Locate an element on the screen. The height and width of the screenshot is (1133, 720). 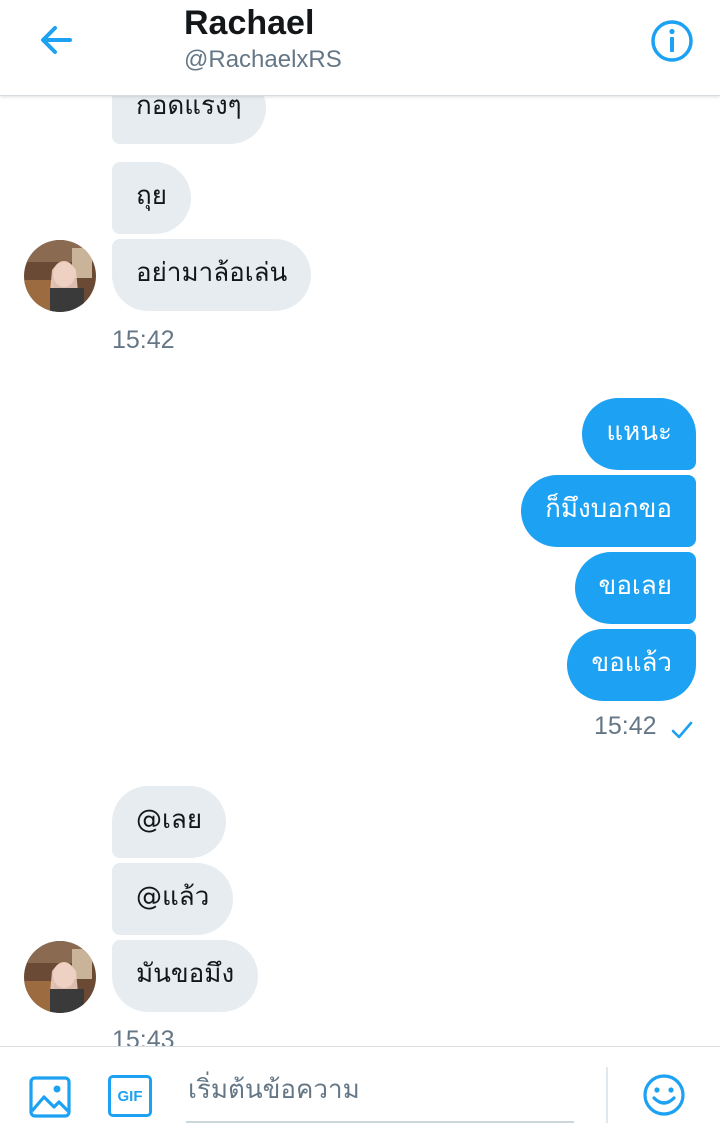
gif-icon: GIF is located at coordinates (130, 1096).